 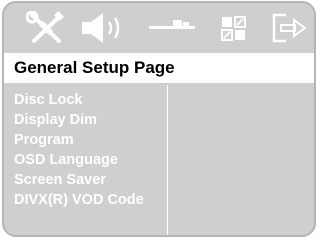 I want to click on menu-item-divx-vod-code: DIVX(R) VOD Code, so click(x=79, y=200).